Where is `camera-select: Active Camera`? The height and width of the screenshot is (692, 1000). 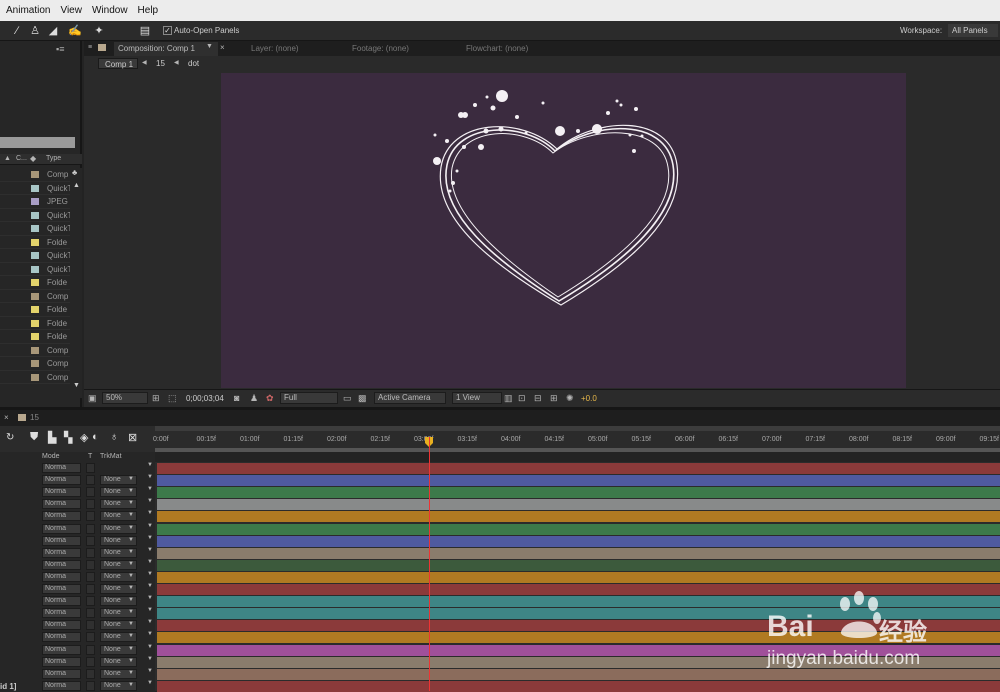 camera-select: Active Camera is located at coordinates (410, 398).